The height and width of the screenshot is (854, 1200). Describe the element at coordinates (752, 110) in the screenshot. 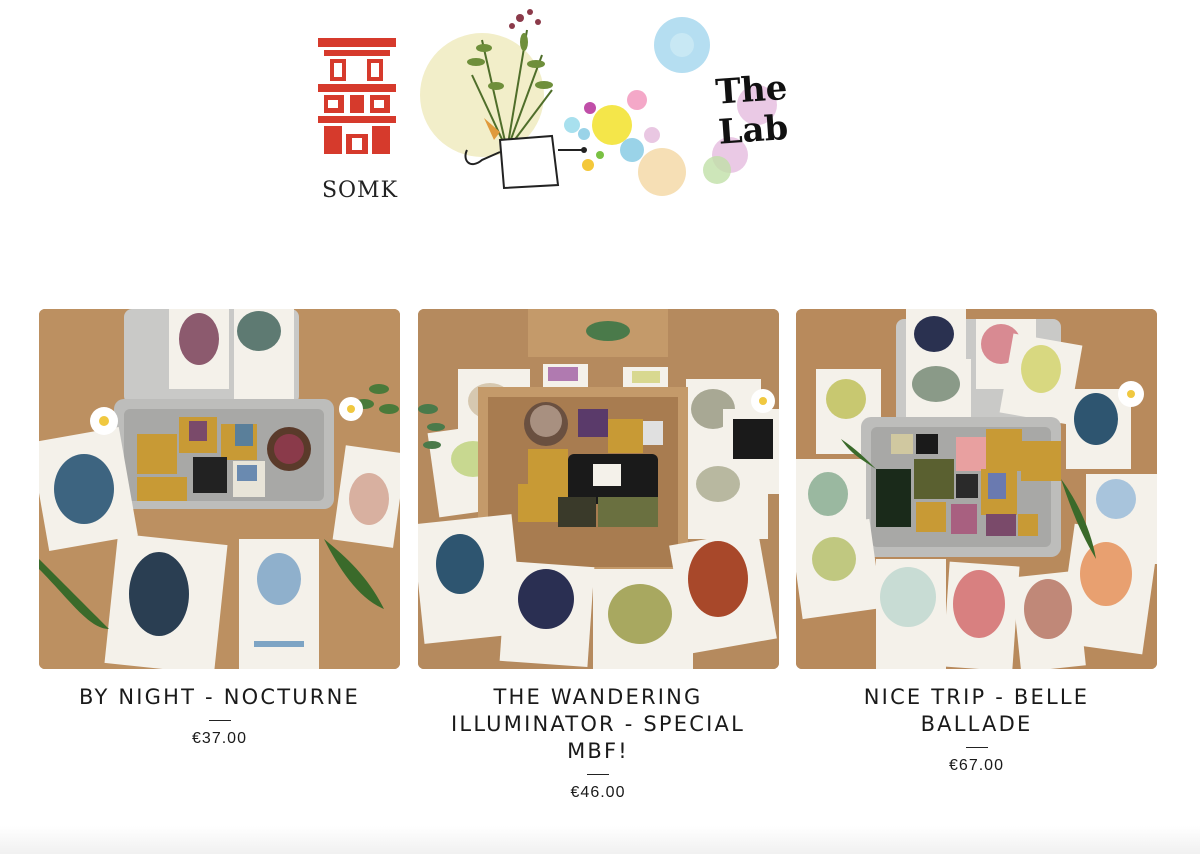

I see `the-lab-wordmark: The Lab` at that location.